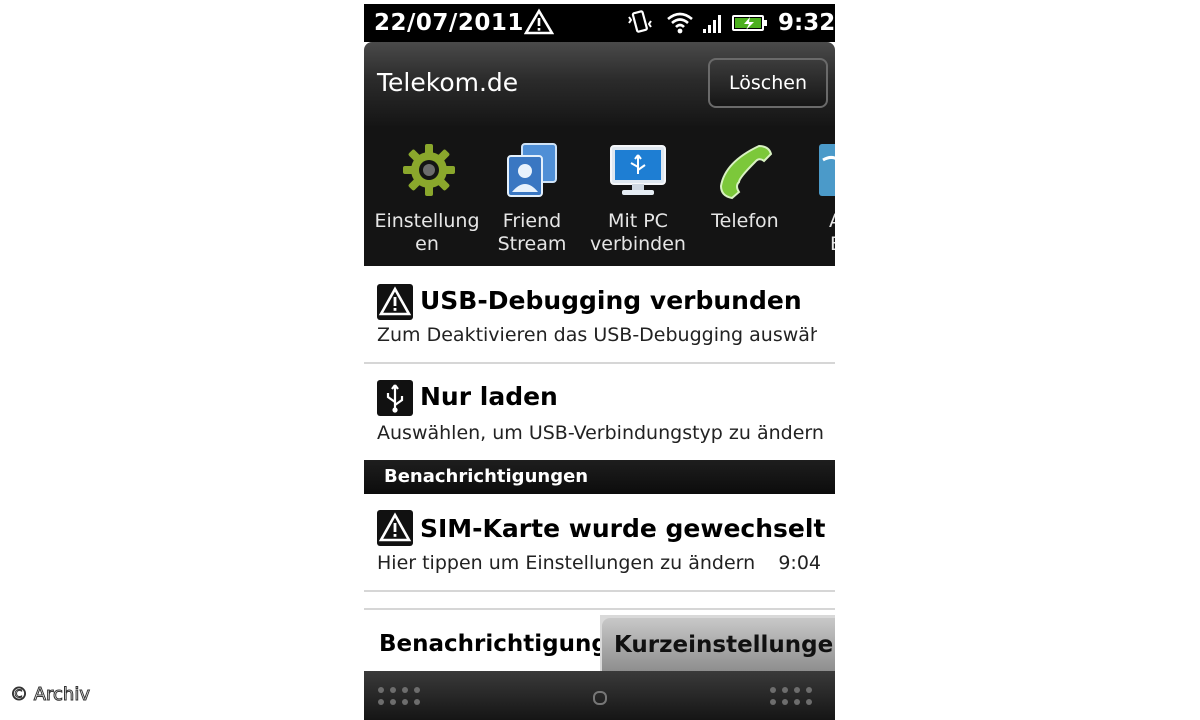 The width and height of the screenshot is (1200, 720). Describe the element at coordinates (749, 23) in the screenshot. I see `battery-icon` at that location.